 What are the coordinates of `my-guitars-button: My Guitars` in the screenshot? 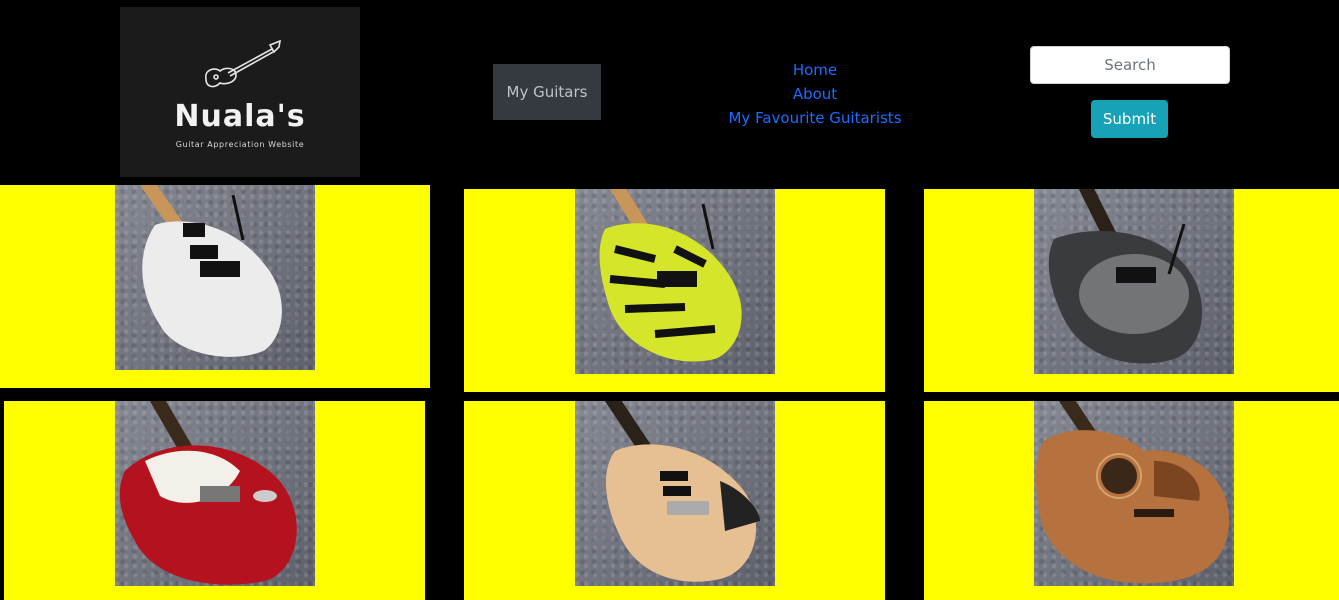 It's located at (547, 92).